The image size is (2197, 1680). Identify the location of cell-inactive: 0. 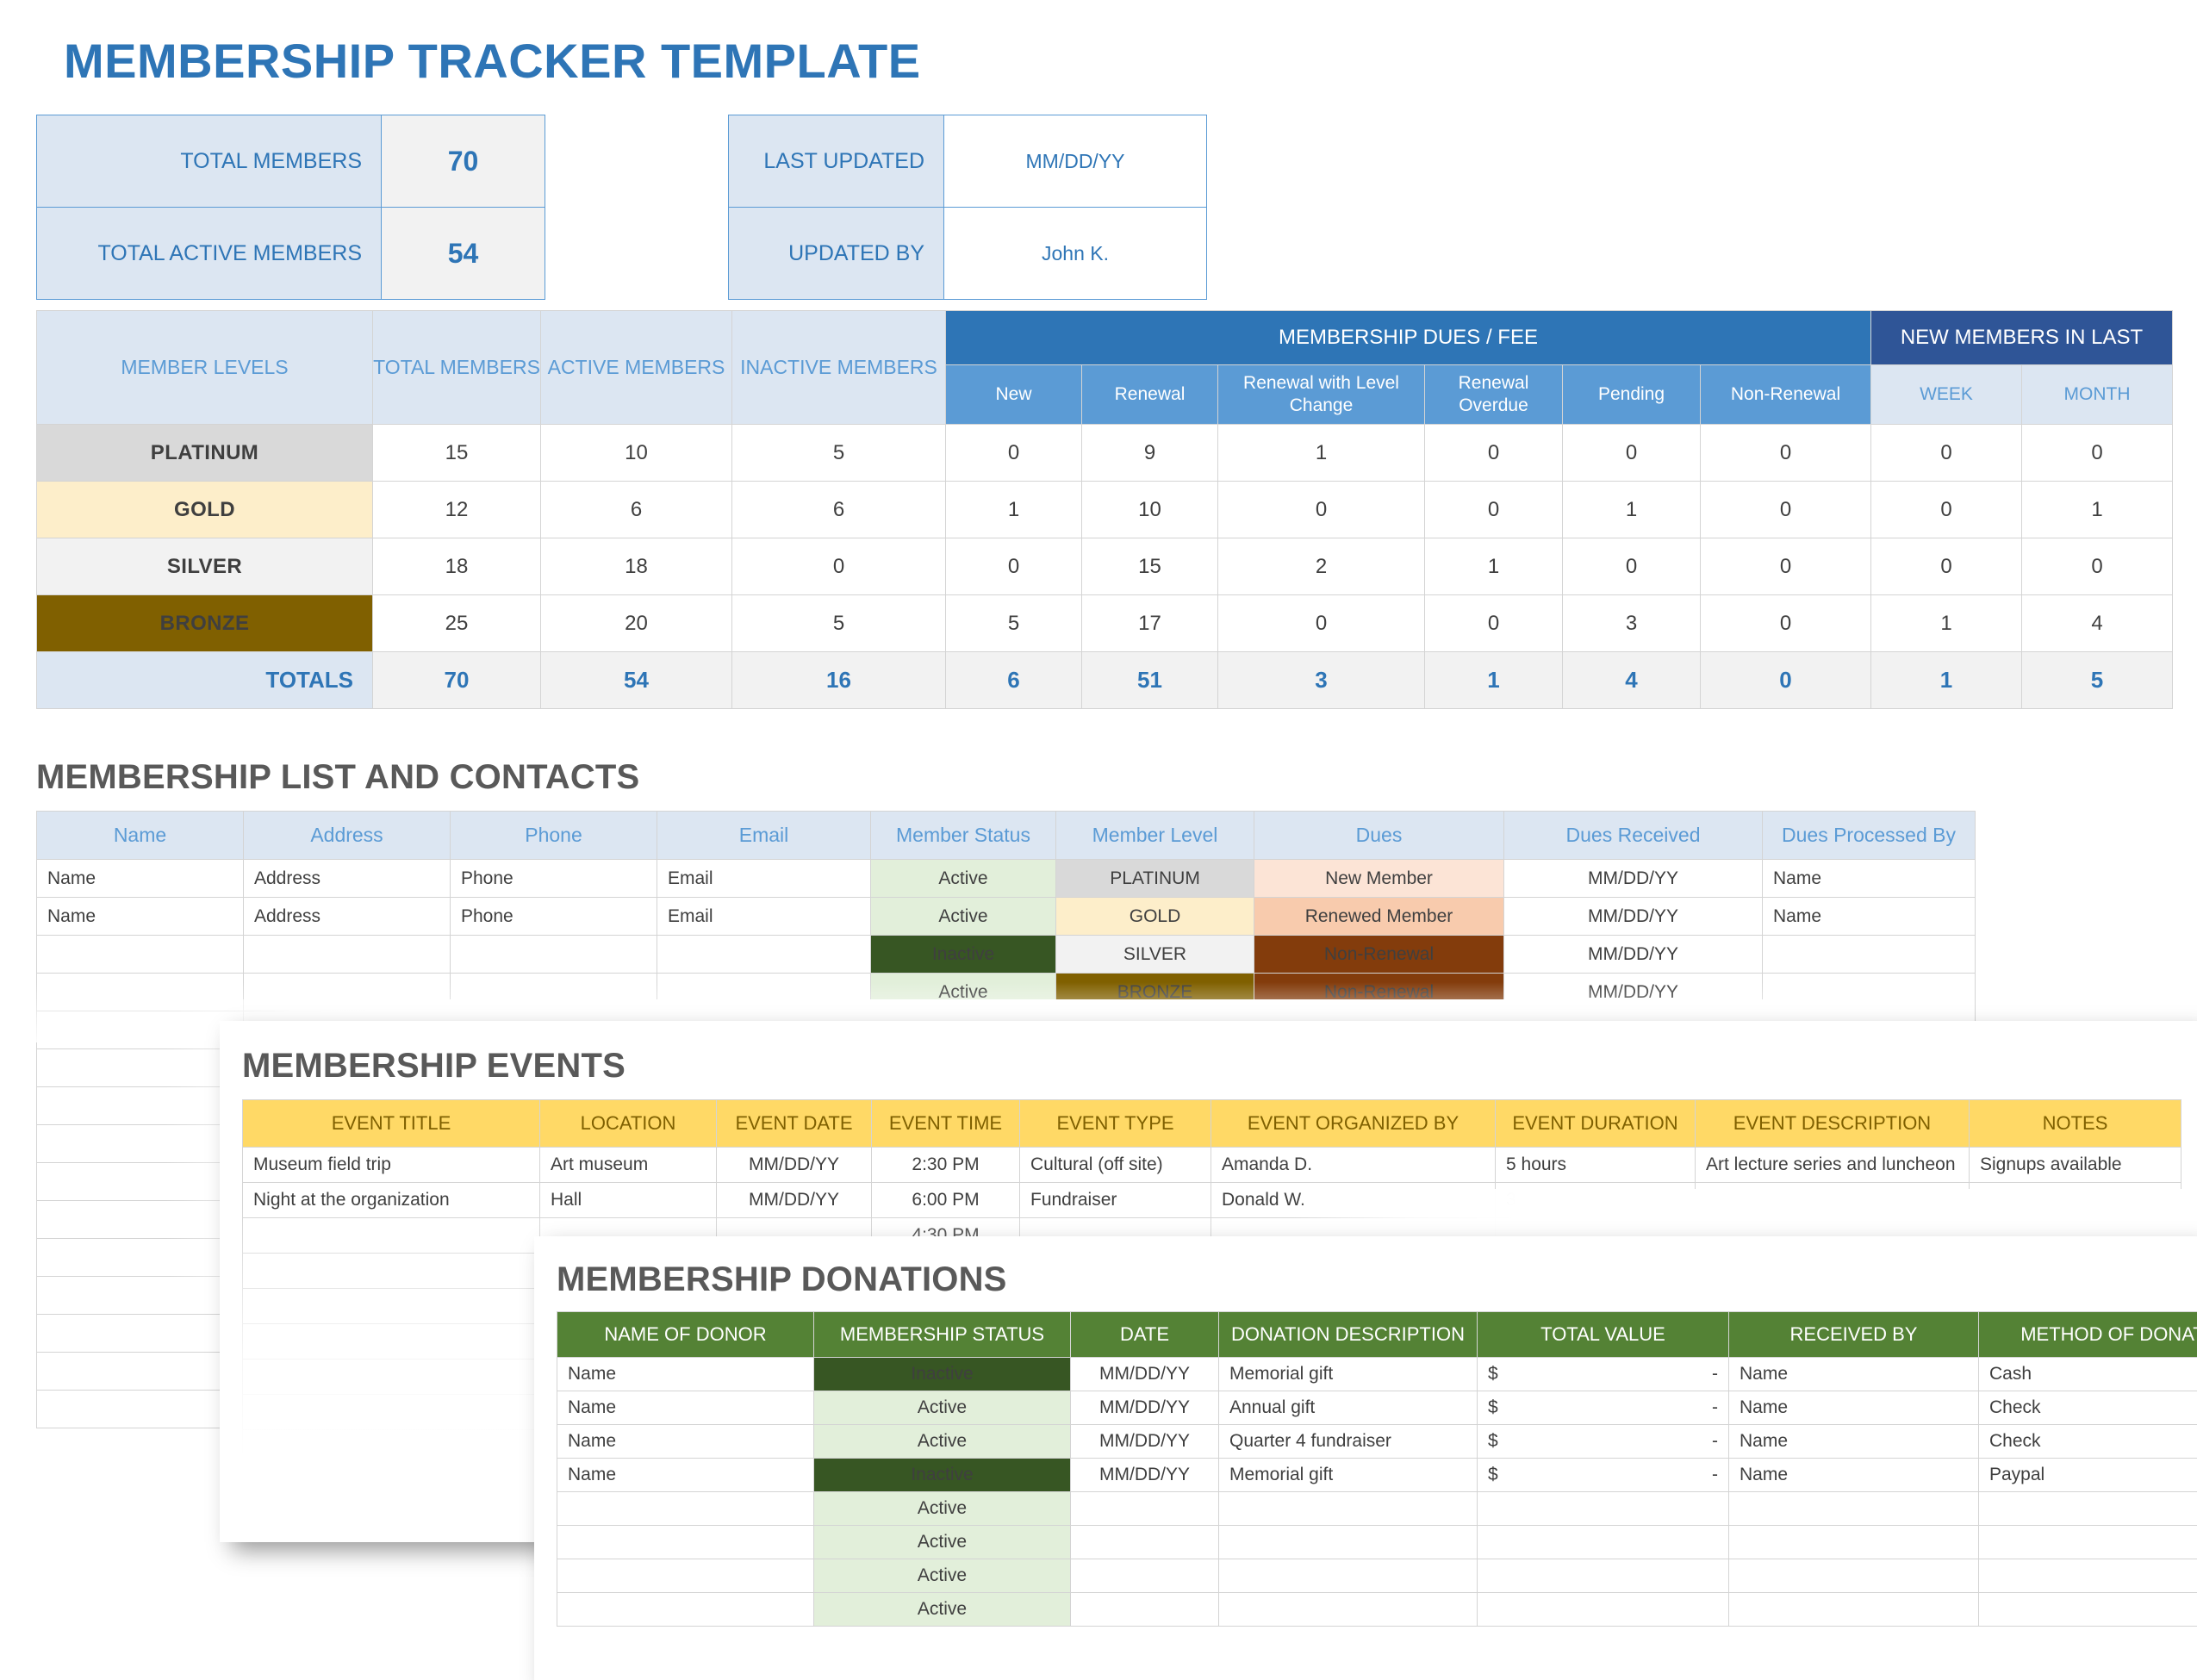
(838, 567).